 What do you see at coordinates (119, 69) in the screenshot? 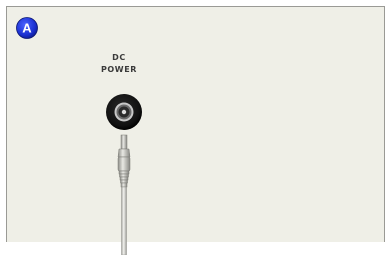
I see `port-label-line2: POWER` at bounding box center [119, 69].